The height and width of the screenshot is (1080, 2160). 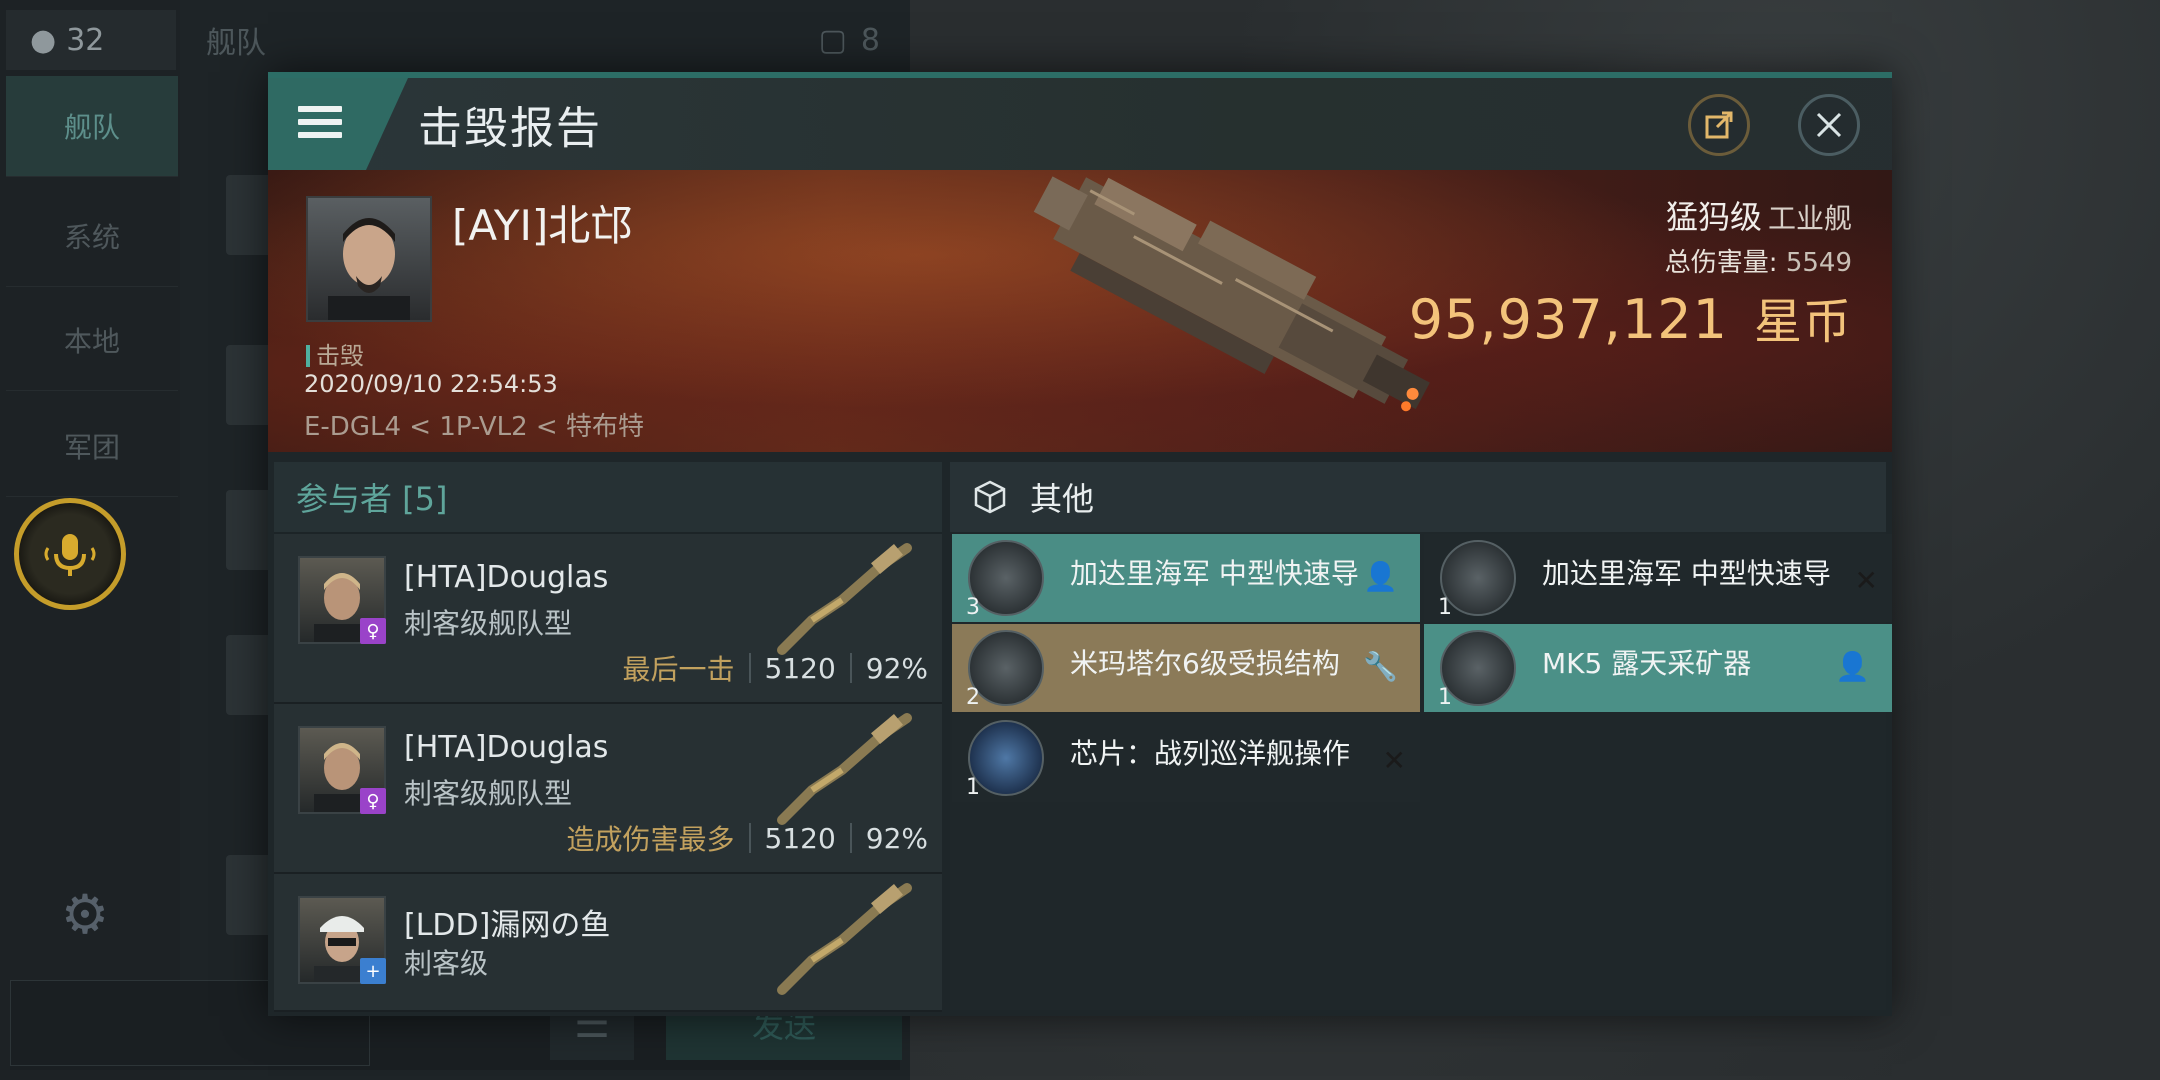 I want to click on total-damage-value: 5549, so click(x=1818, y=263).